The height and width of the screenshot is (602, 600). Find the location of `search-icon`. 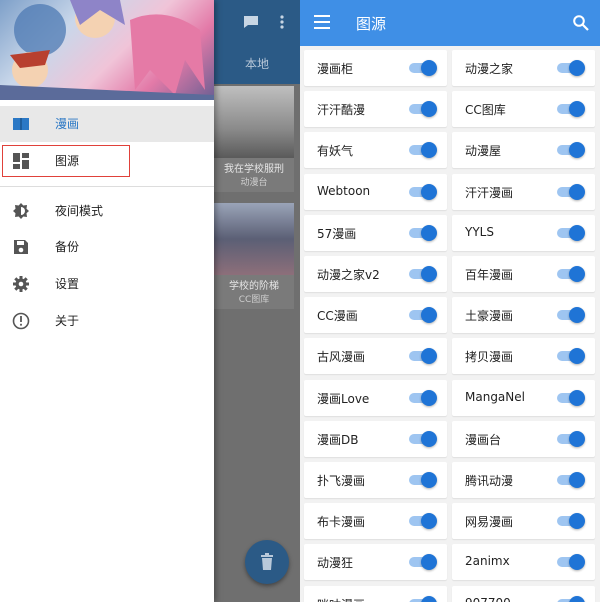

search-icon is located at coordinates (581, 23).